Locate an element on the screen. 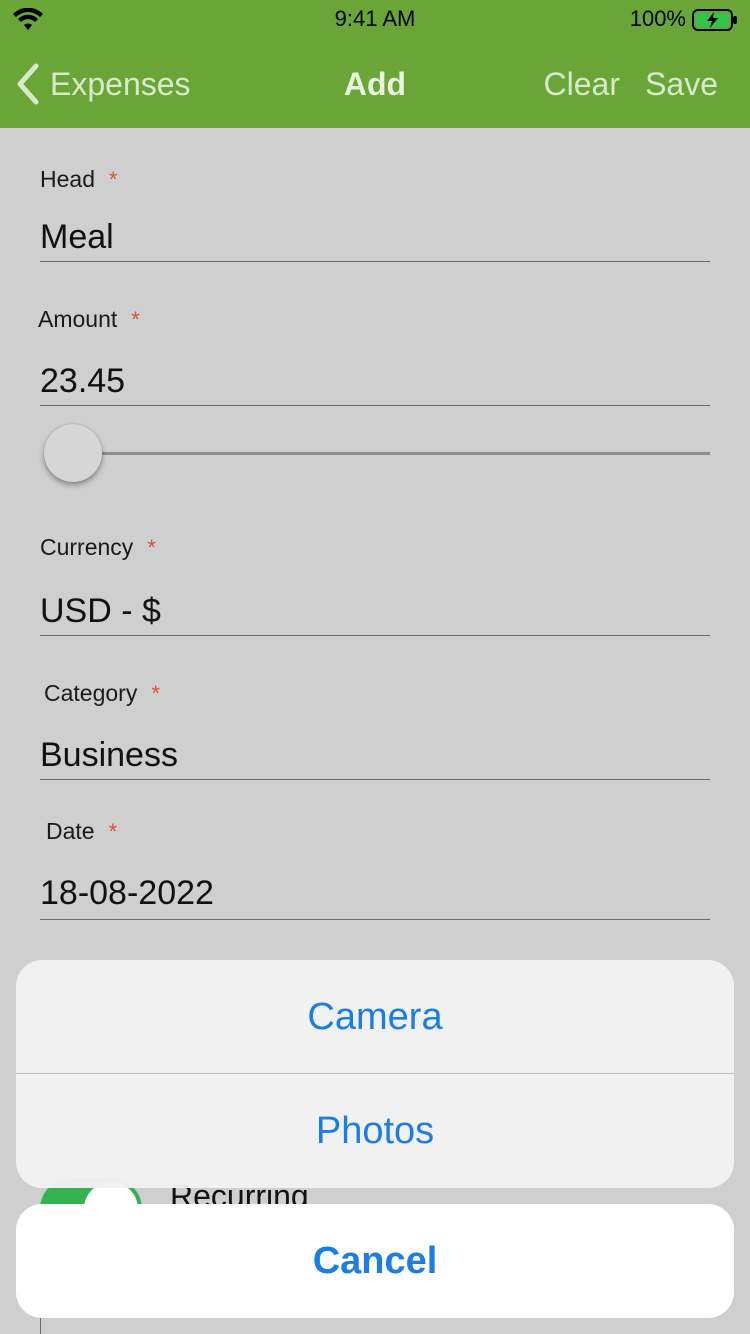  currency-field: Currency * USD - $ is located at coordinates (375, 585).